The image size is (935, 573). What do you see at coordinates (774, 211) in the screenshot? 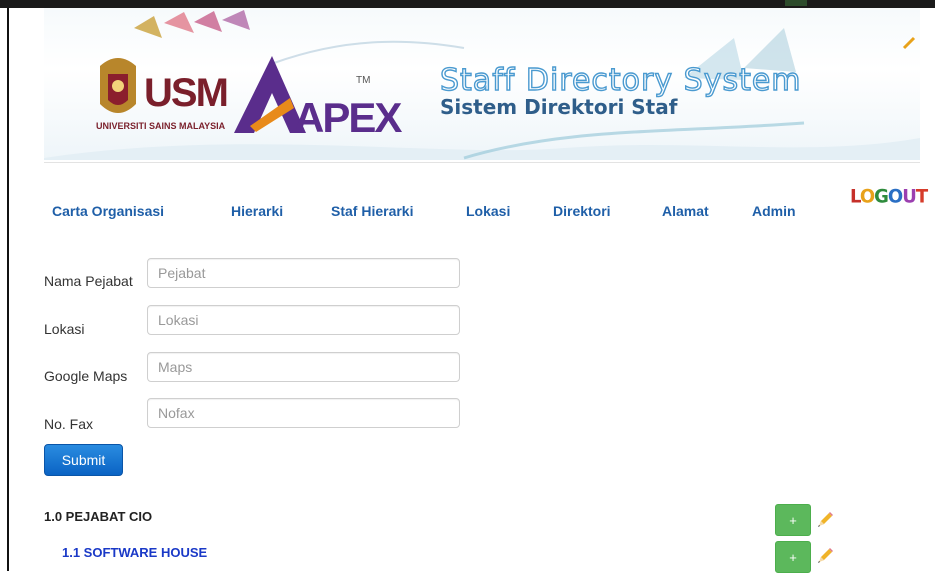
I see `nav-admin: Admin` at bounding box center [774, 211].